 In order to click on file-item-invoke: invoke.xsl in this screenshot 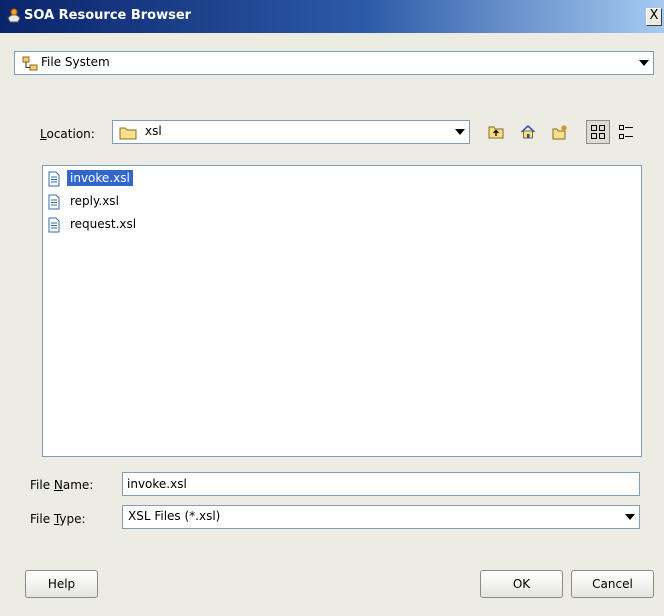, I will do `click(146, 179)`.